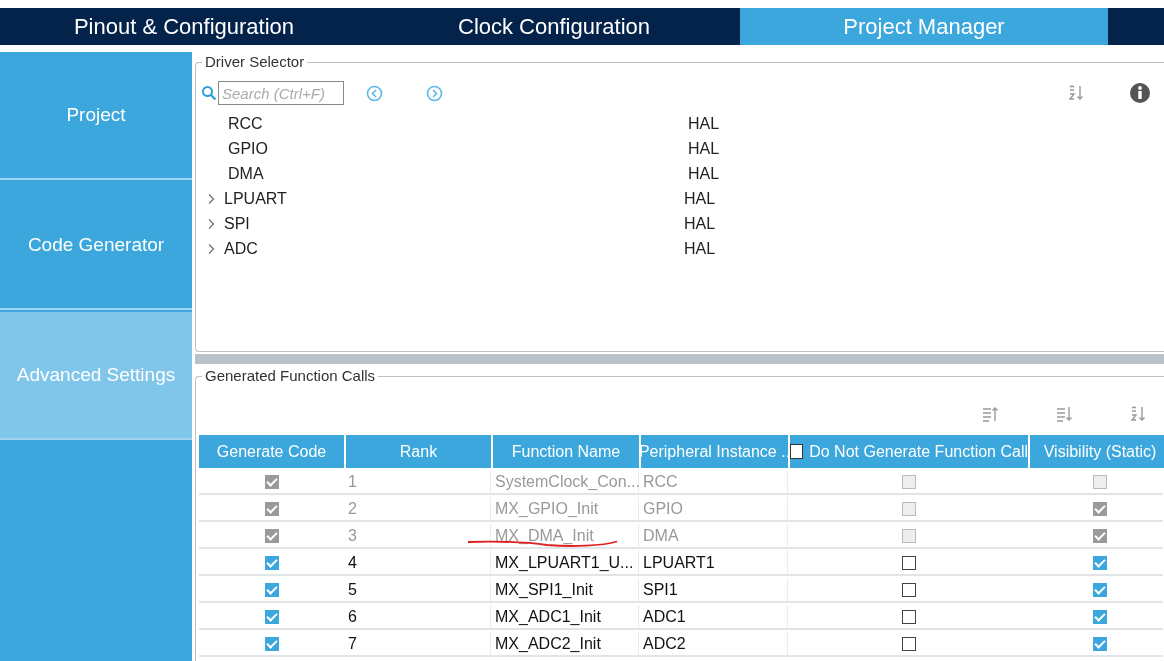 This screenshot has width=1164, height=661. What do you see at coordinates (248, 148) in the screenshot?
I see `driver-name: GPIO` at bounding box center [248, 148].